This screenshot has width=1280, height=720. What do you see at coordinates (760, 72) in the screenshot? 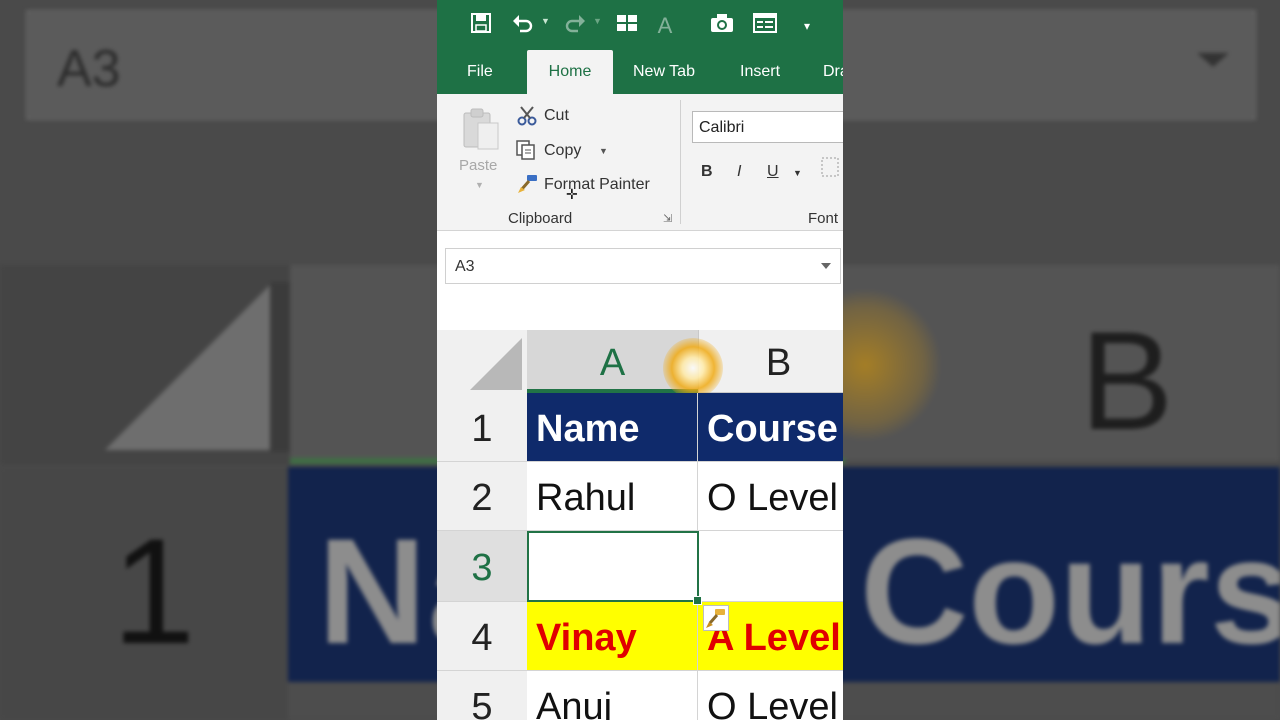
I see `tab-insert: Insert` at bounding box center [760, 72].